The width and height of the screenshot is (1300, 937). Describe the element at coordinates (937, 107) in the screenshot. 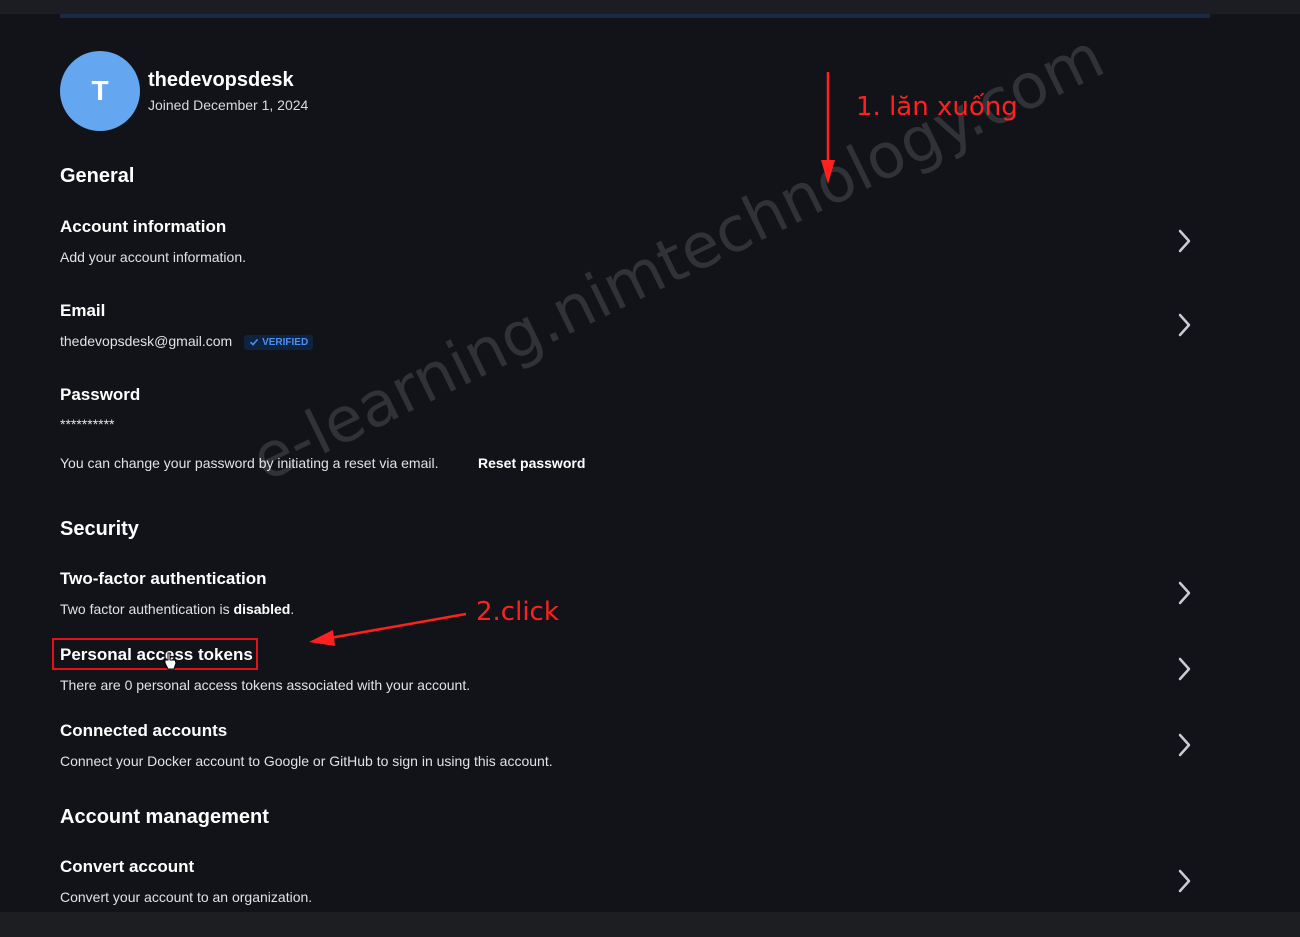

I see `annotation-step1: 1. lăn xuống` at that location.